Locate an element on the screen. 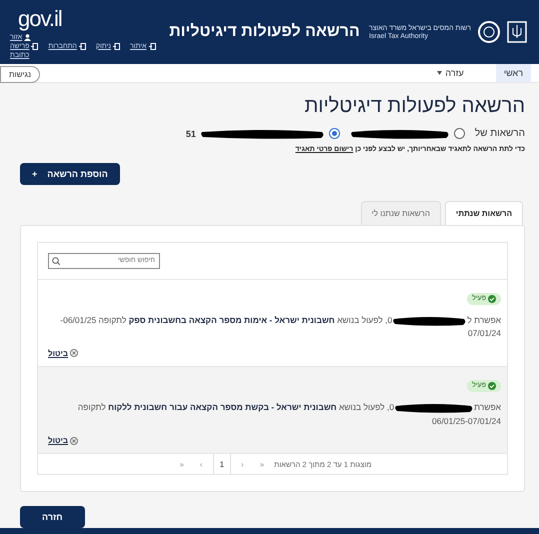 The height and width of the screenshot is (534, 539). nav-item: ראשי is located at coordinates (513, 73).